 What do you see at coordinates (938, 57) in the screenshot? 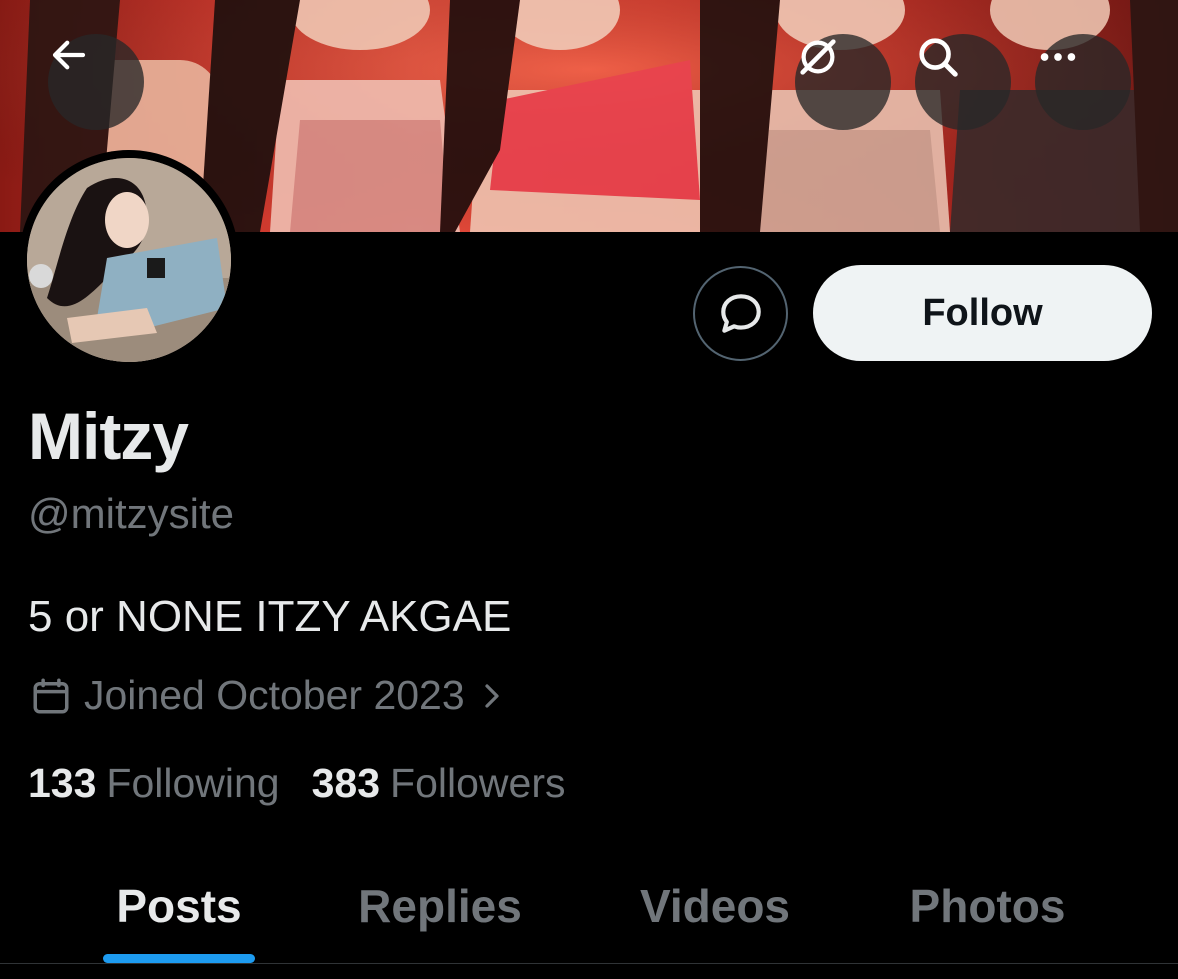
I see `search-icon` at bounding box center [938, 57].